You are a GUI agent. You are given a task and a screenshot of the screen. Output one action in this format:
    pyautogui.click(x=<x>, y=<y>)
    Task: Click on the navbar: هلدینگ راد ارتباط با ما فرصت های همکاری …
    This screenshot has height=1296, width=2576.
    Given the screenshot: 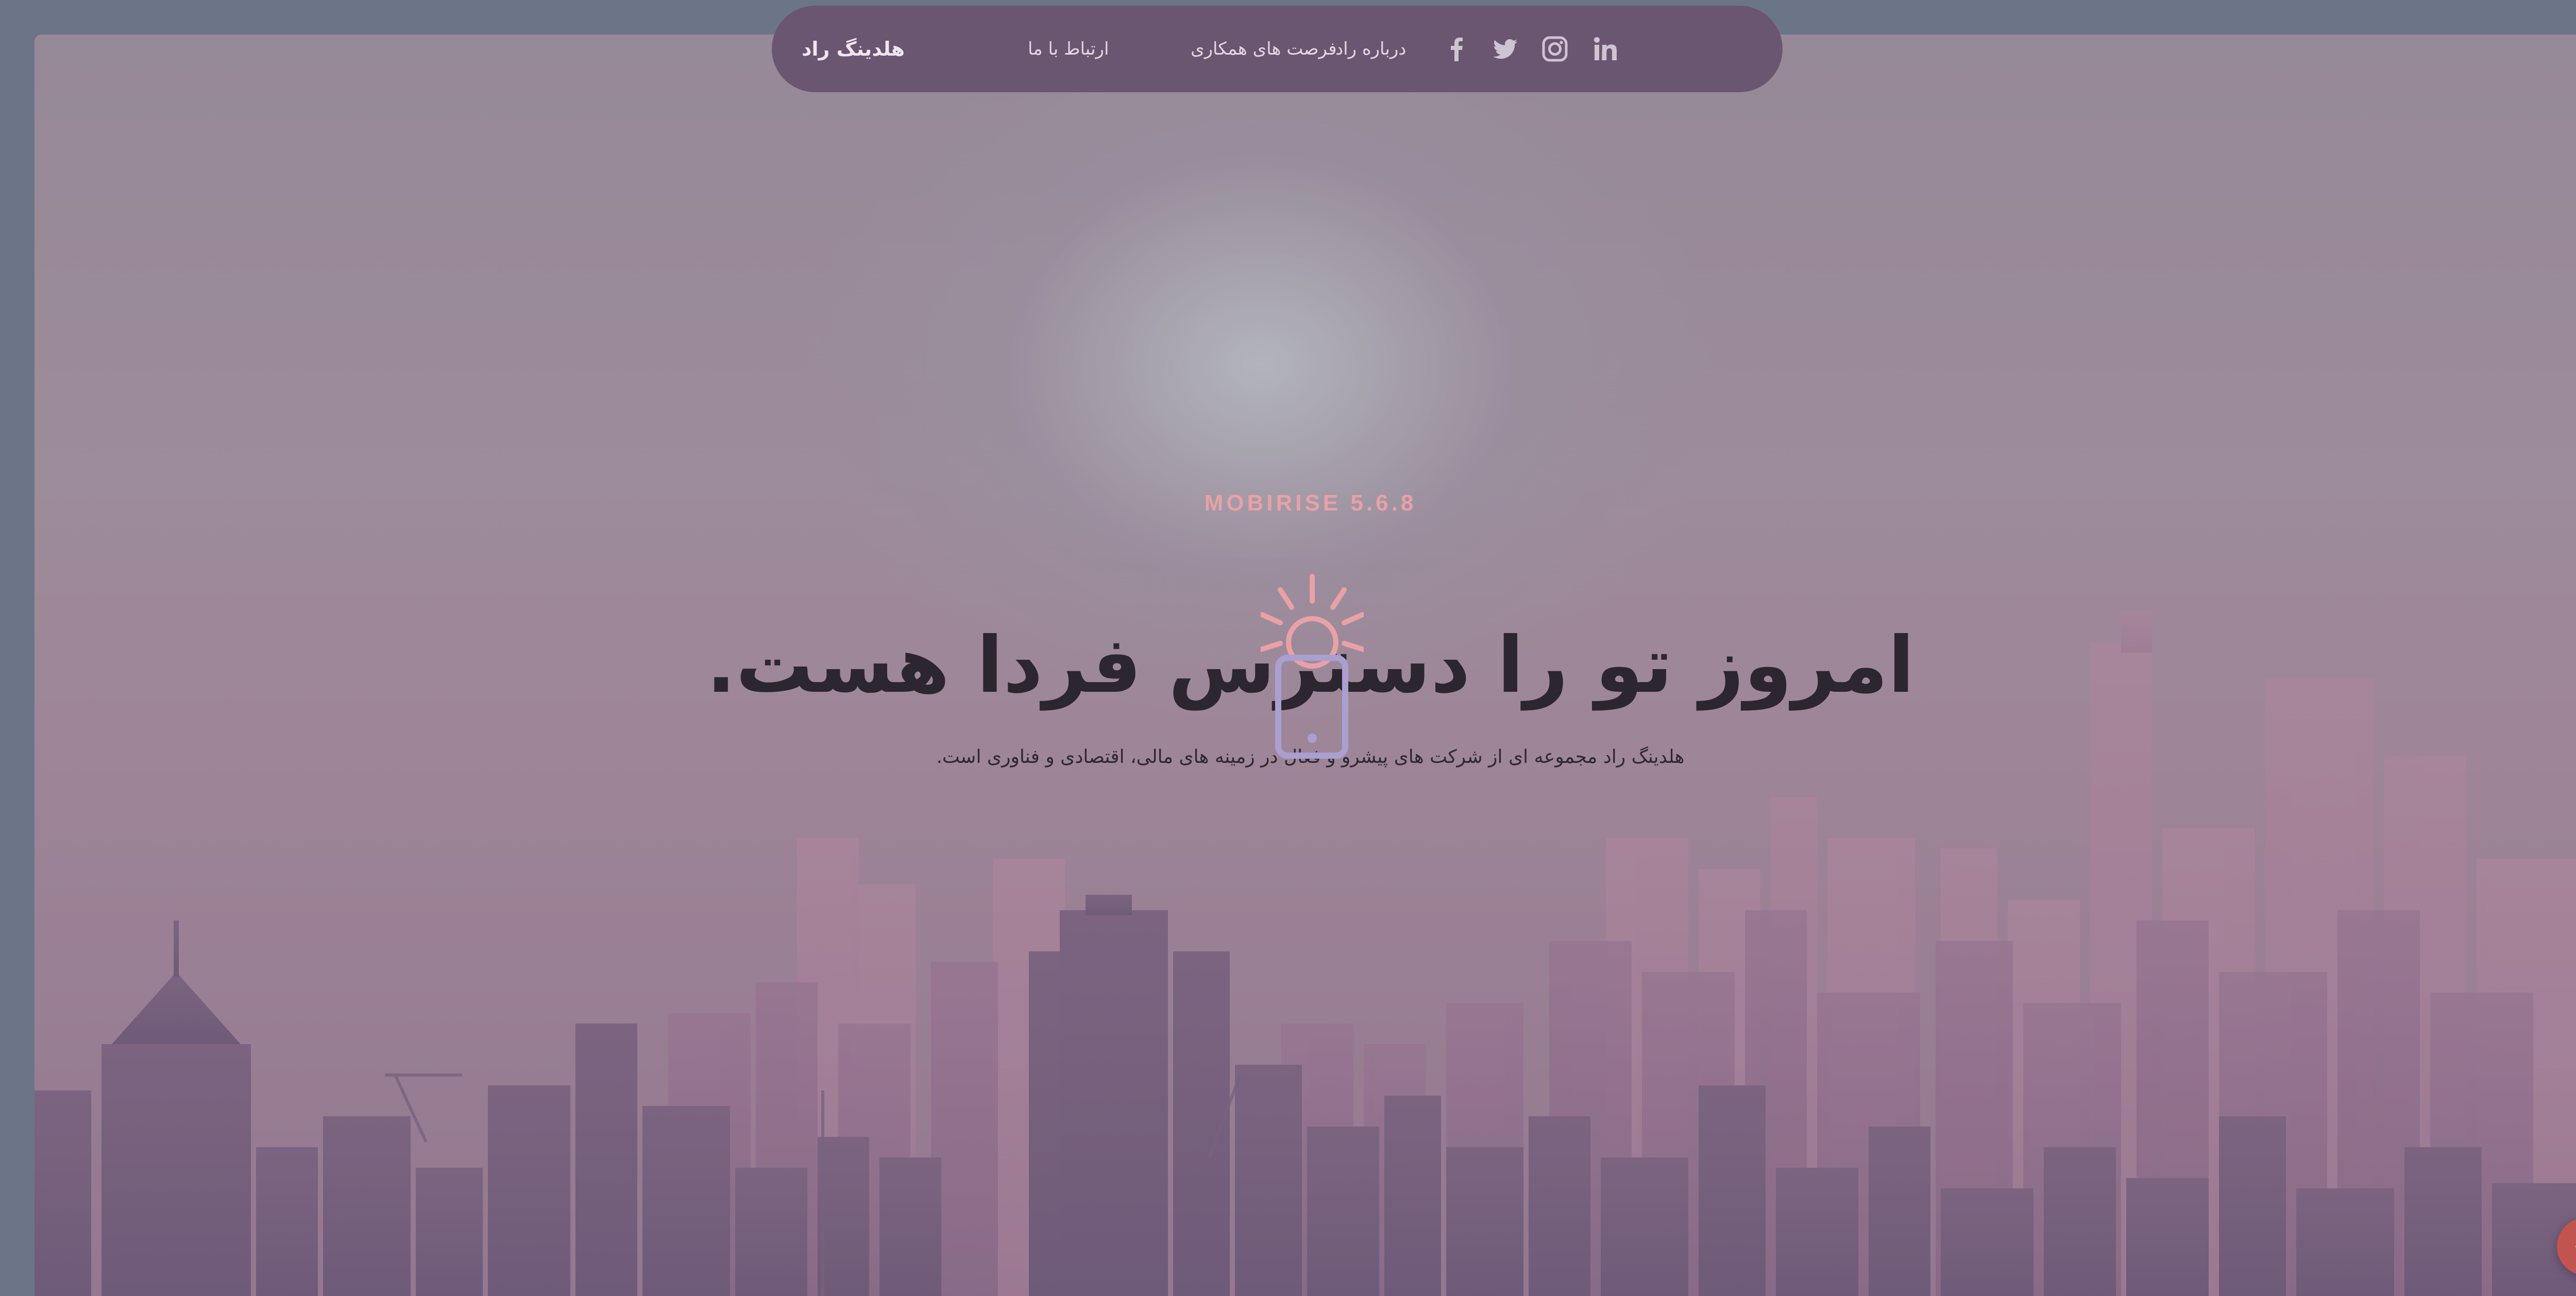 What is the action you would take?
    pyautogui.click(x=1277, y=49)
    